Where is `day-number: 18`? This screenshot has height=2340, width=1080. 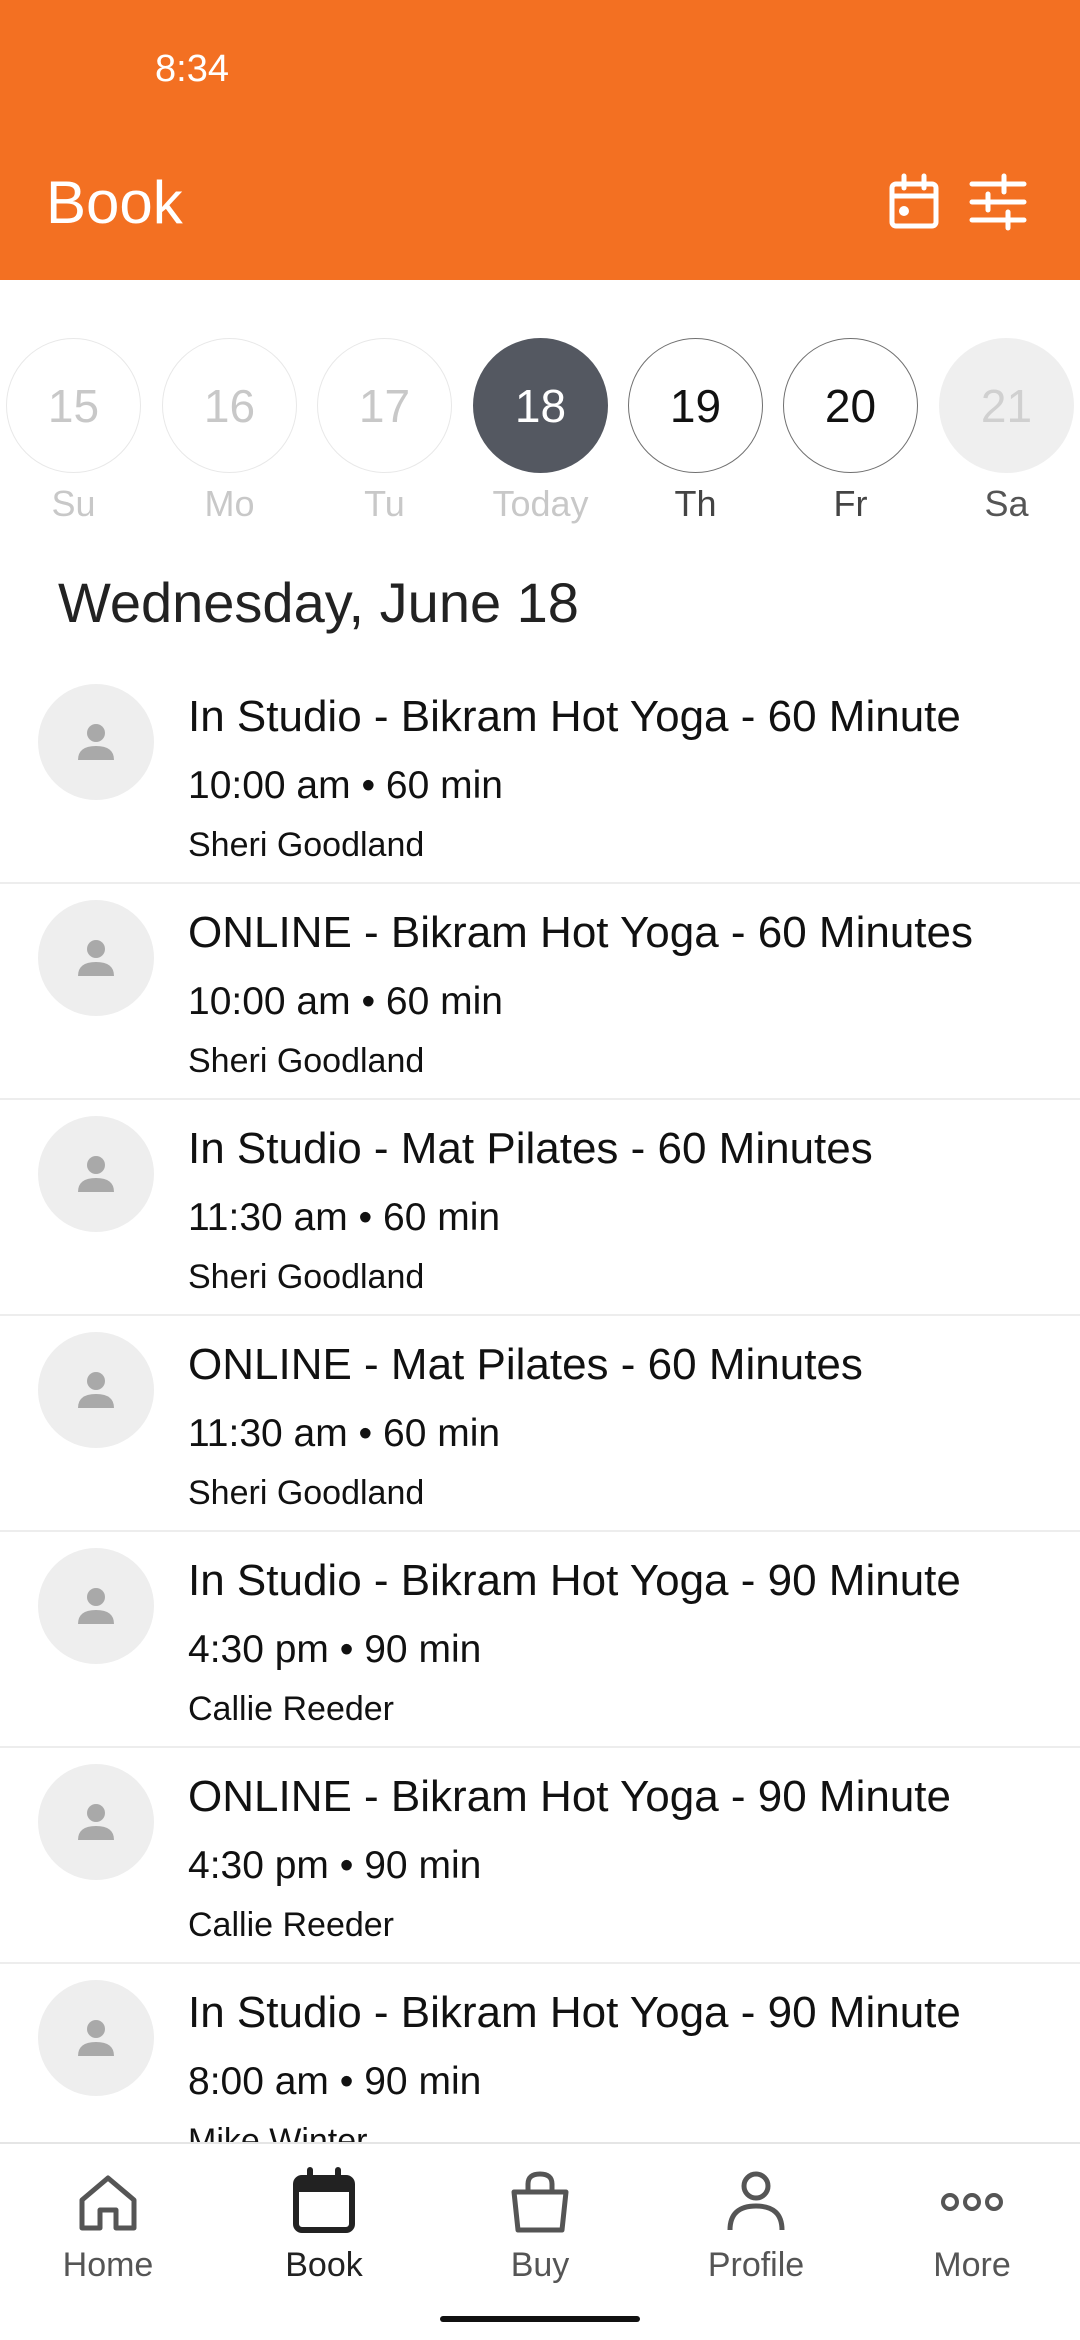
day-number: 18 is located at coordinates (540, 405).